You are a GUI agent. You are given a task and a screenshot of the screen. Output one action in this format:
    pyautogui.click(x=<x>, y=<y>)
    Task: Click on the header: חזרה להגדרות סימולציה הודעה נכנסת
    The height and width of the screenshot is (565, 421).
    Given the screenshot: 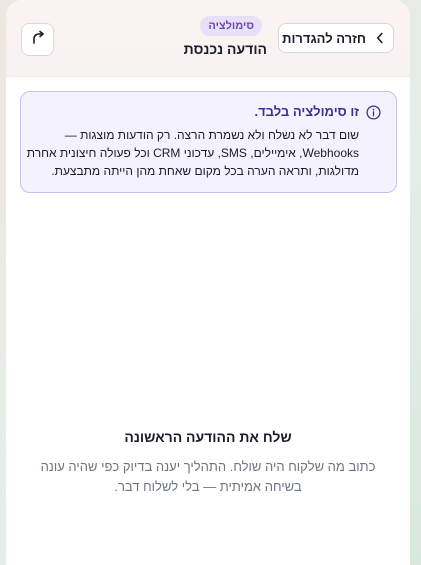 What is the action you would take?
    pyautogui.click(x=208, y=38)
    